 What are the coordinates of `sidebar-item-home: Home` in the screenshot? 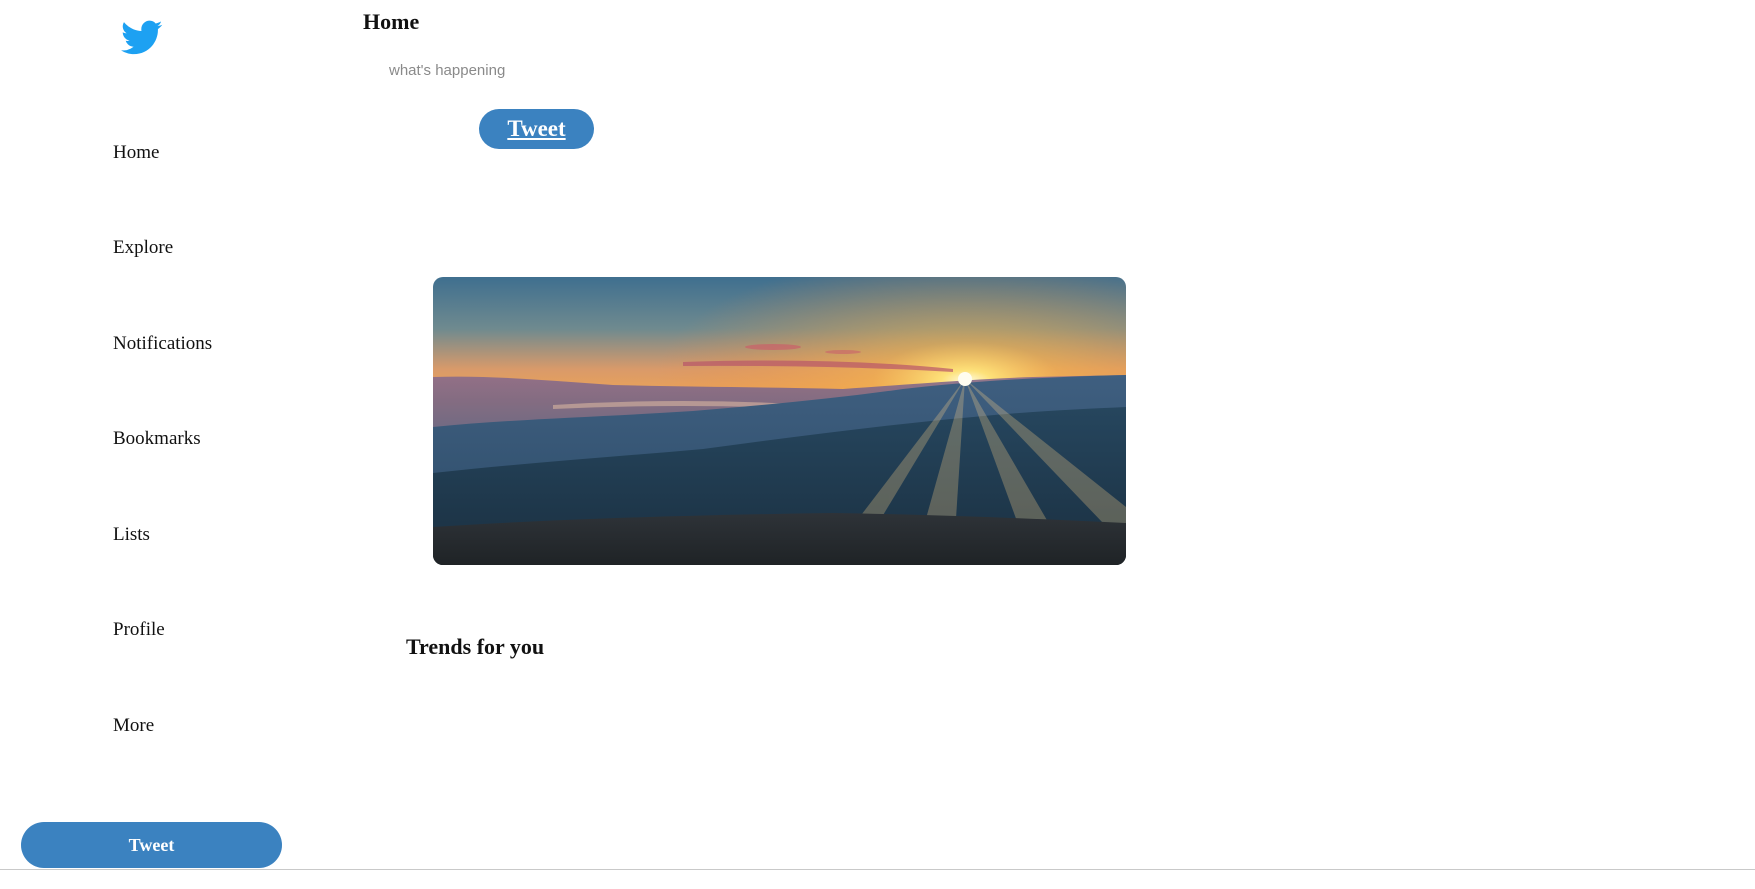 It's located at (136, 152).